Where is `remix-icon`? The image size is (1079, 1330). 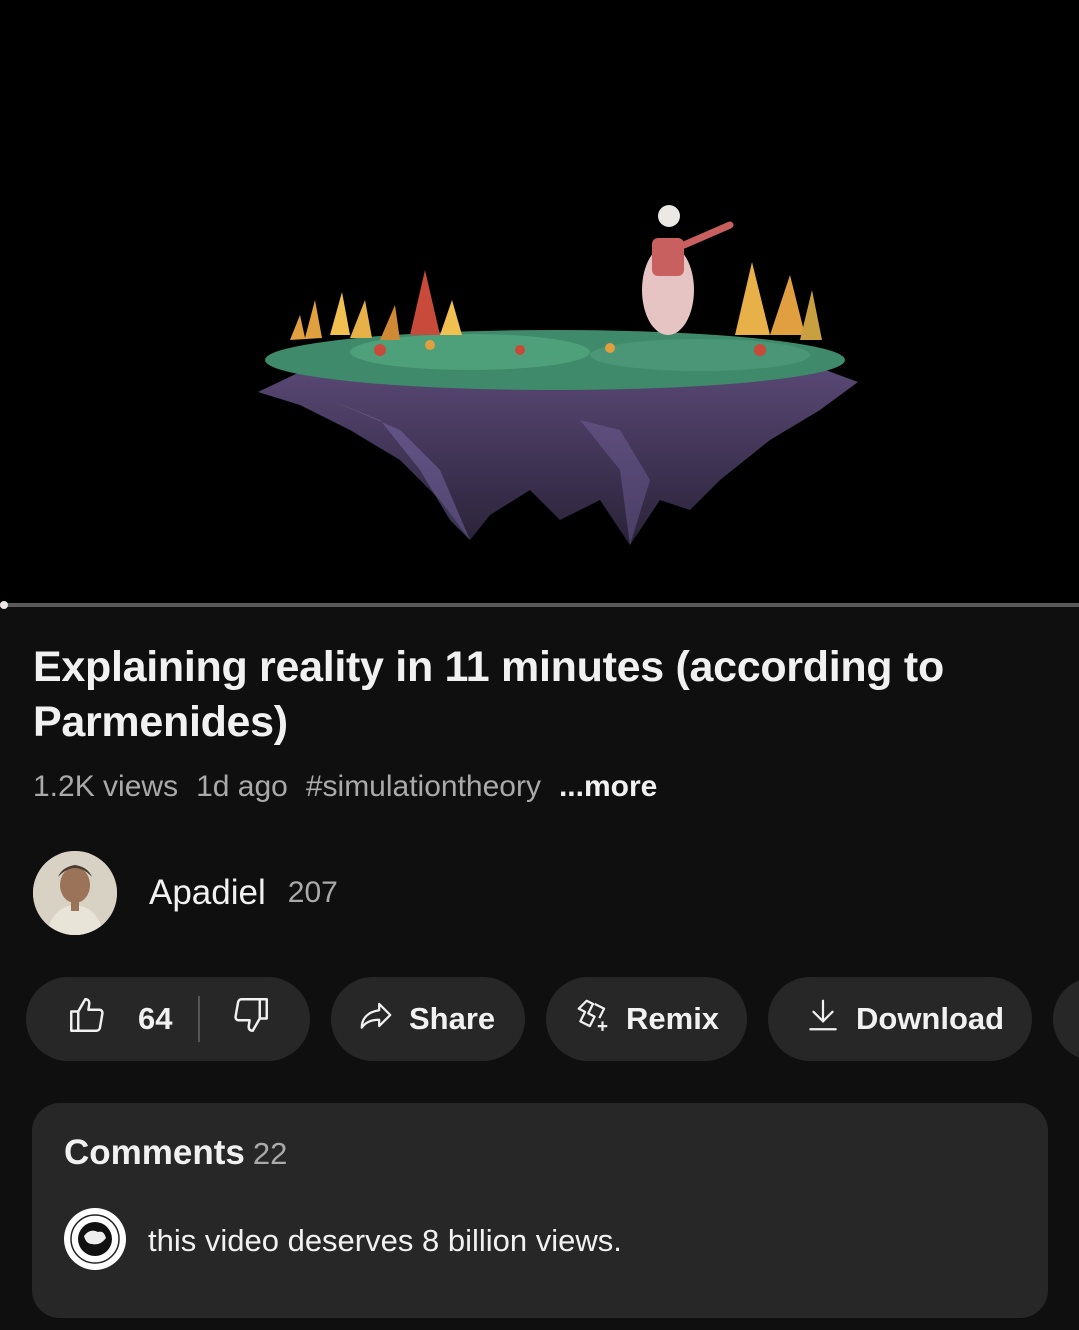
remix-icon is located at coordinates (593, 1019).